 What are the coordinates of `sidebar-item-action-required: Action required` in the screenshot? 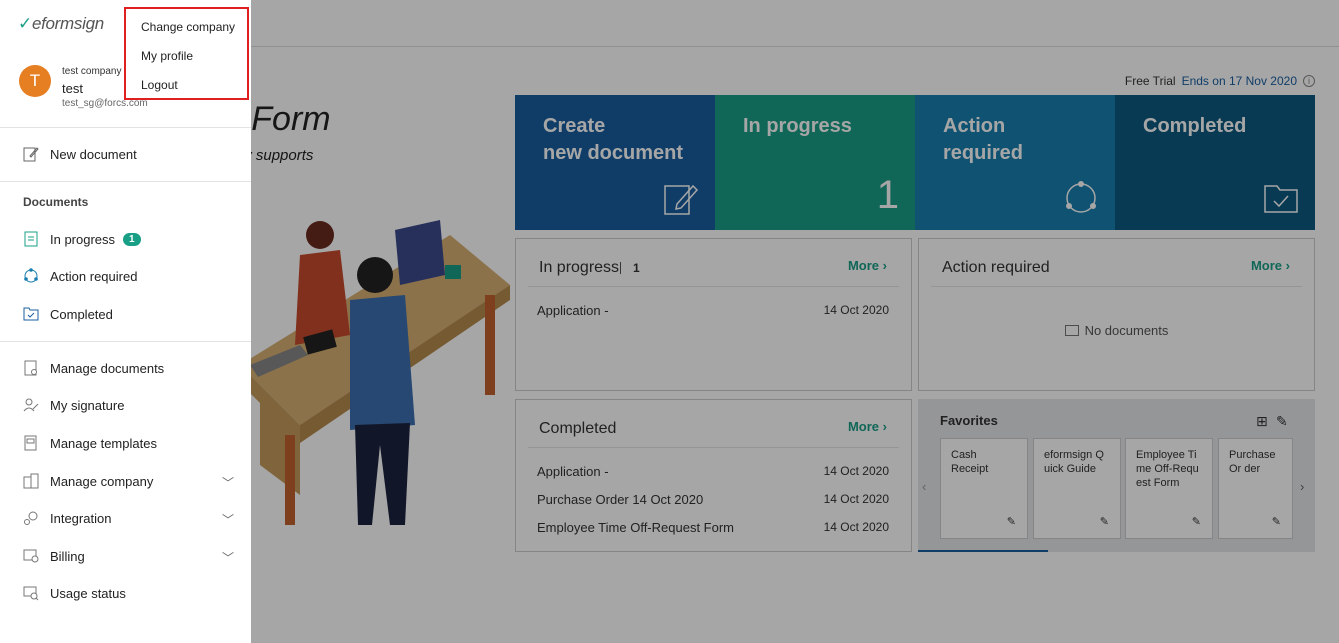 It's located at (79, 276).